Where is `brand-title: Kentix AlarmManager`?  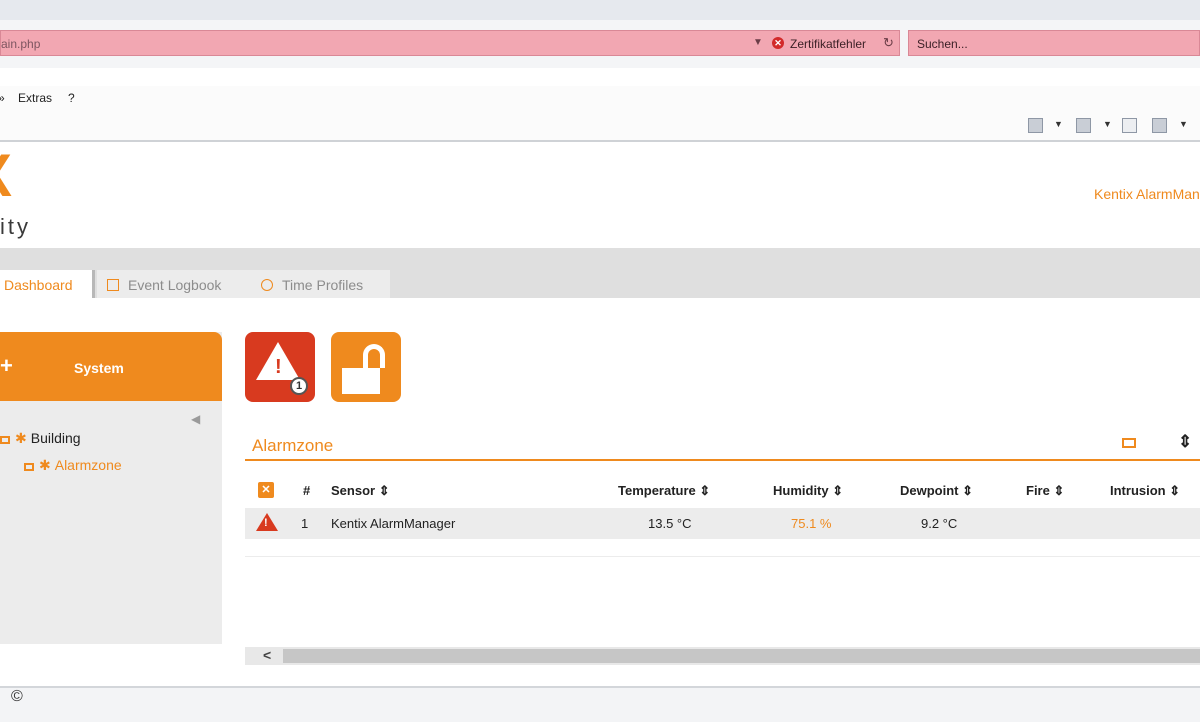
brand-title: Kentix AlarmManager is located at coordinates (1147, 194).